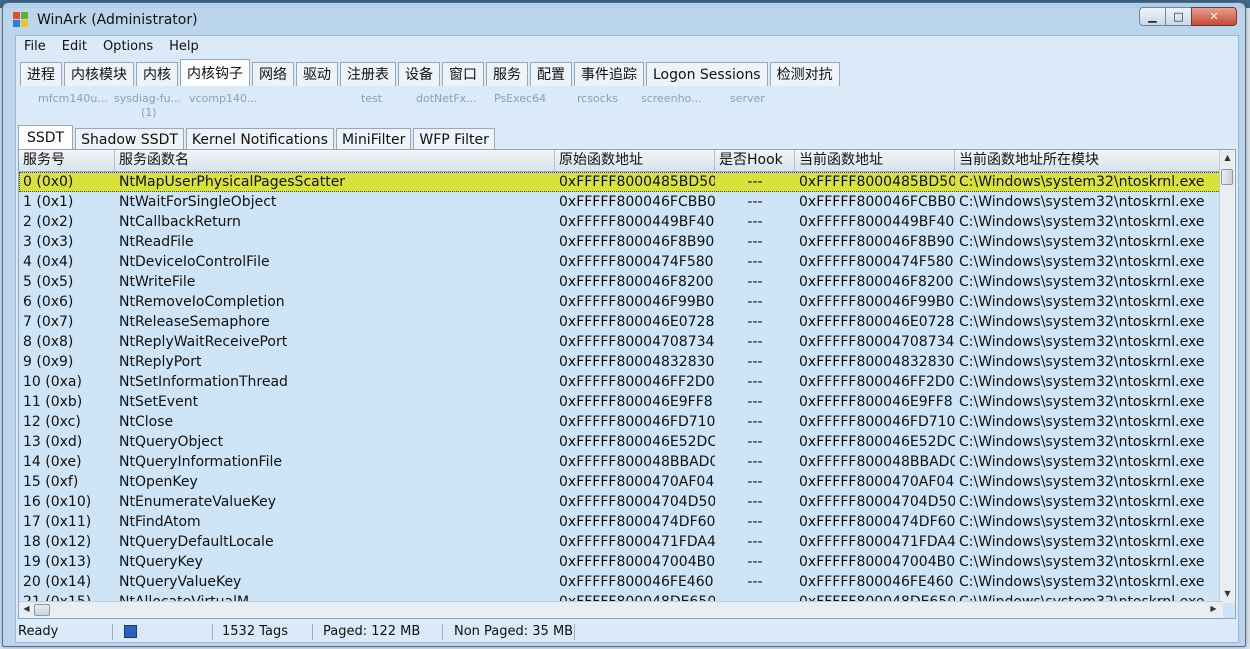  I want to click on vertical-scroll-thumb, so click(1227, 177).